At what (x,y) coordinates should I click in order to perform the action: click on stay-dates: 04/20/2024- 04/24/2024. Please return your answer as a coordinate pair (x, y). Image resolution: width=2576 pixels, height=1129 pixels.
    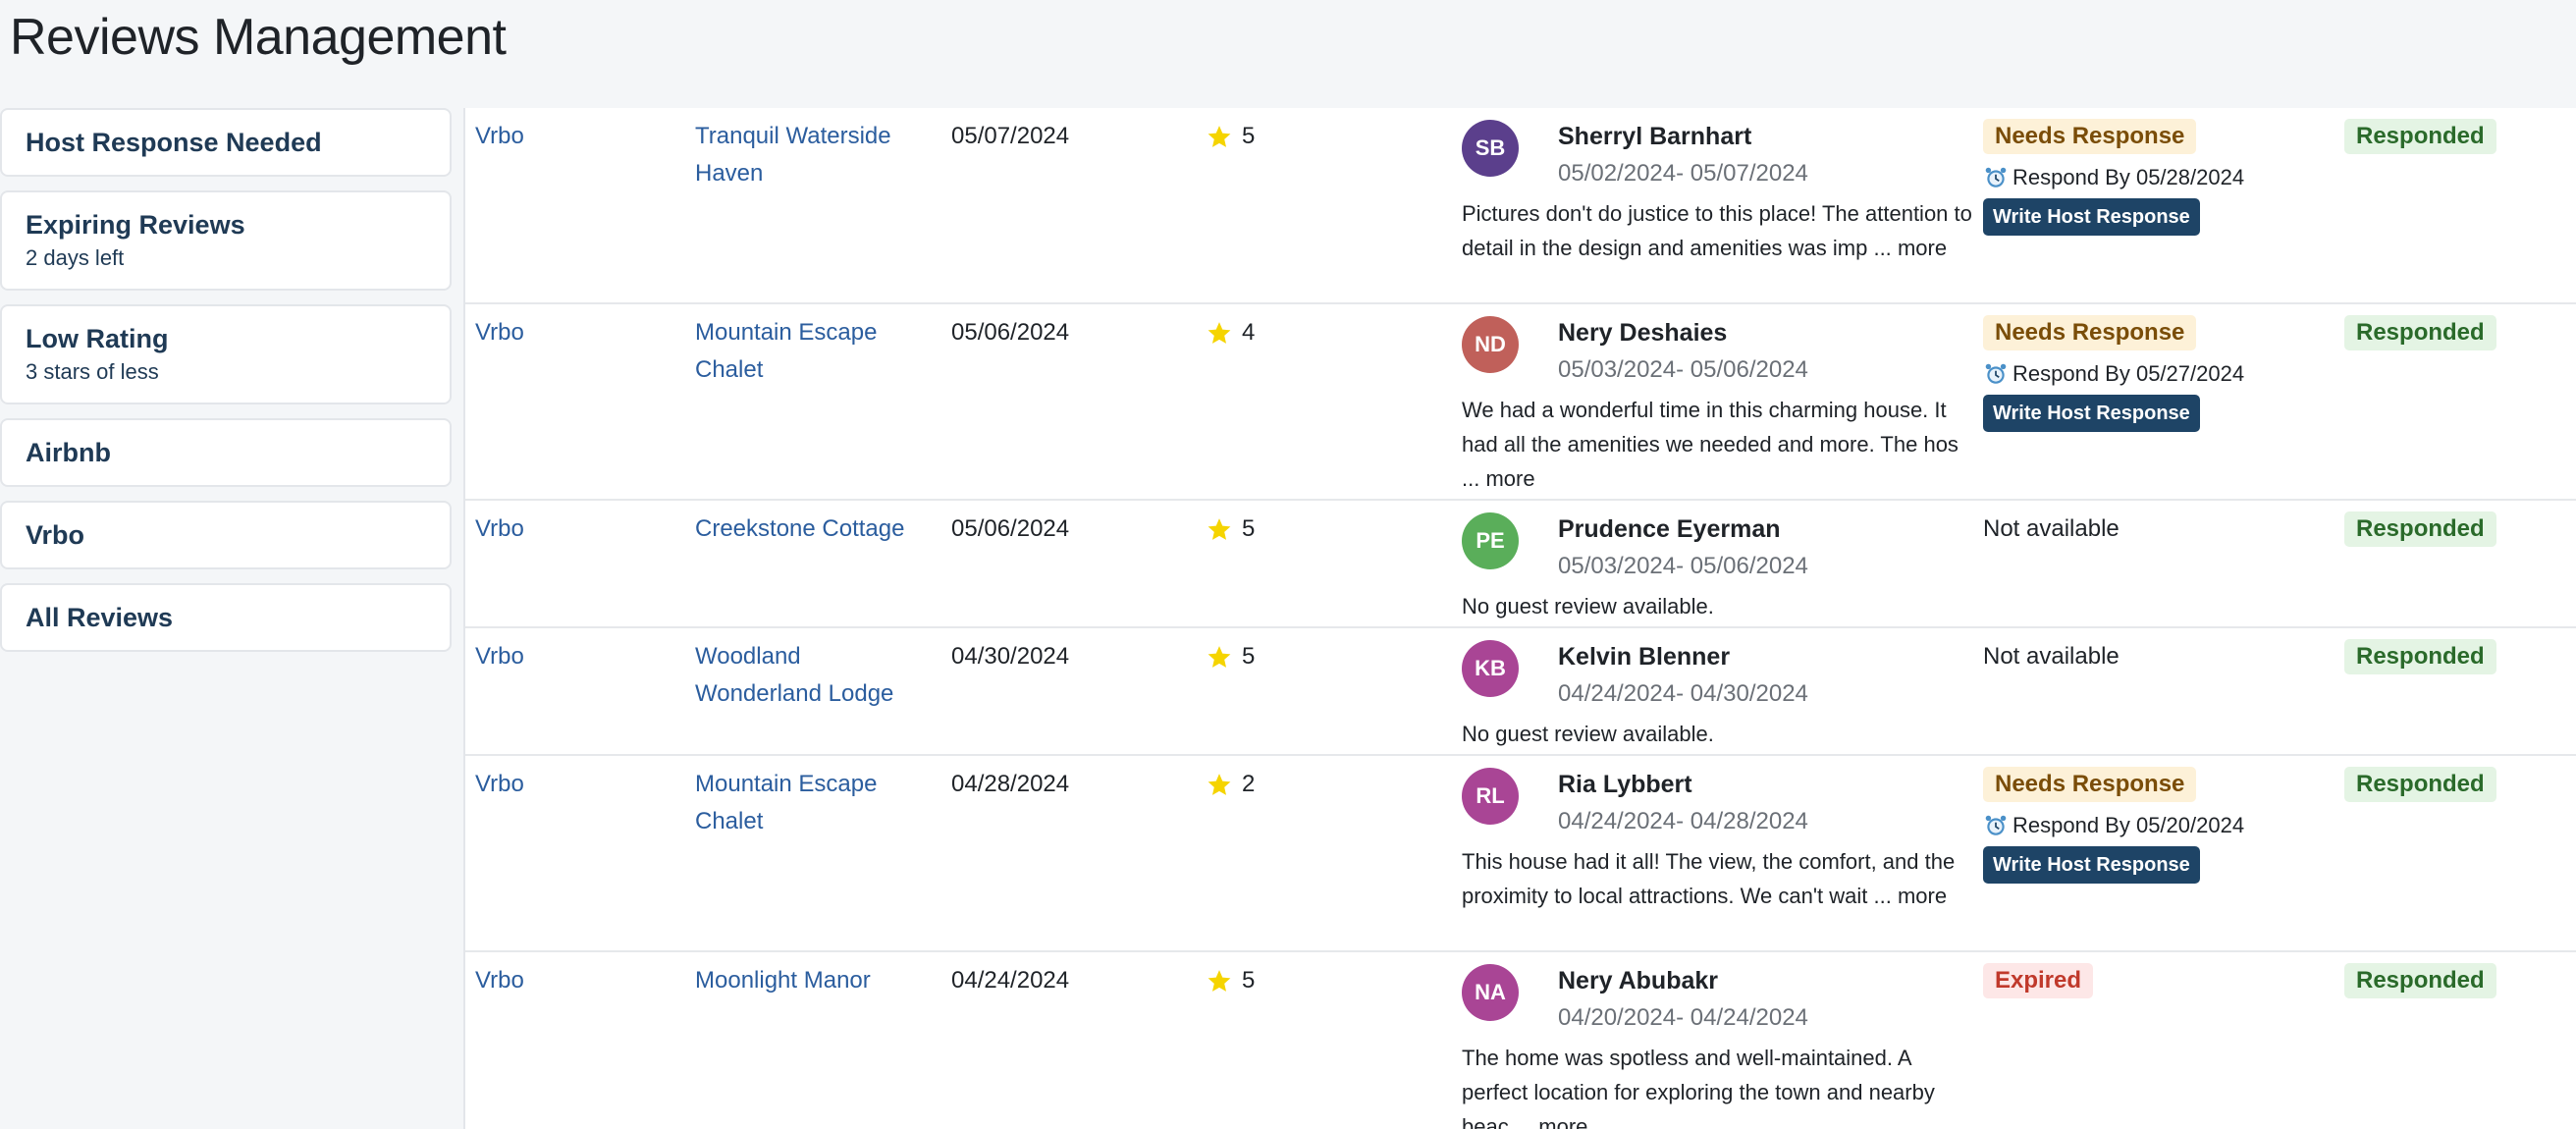
    Looking at the image, I should click on (1683, 1017).